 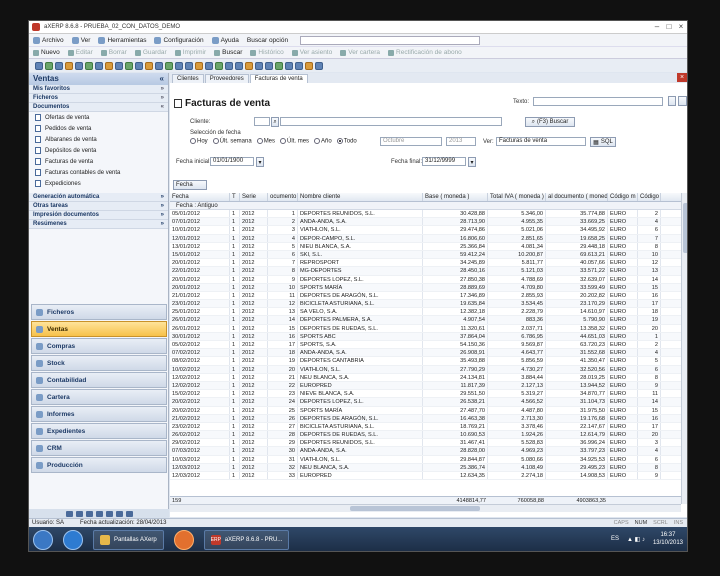 What do you see at coordinates (262, 121) in the screenshot?
I see `cliente-code-input` at bounding box center [262, 121].